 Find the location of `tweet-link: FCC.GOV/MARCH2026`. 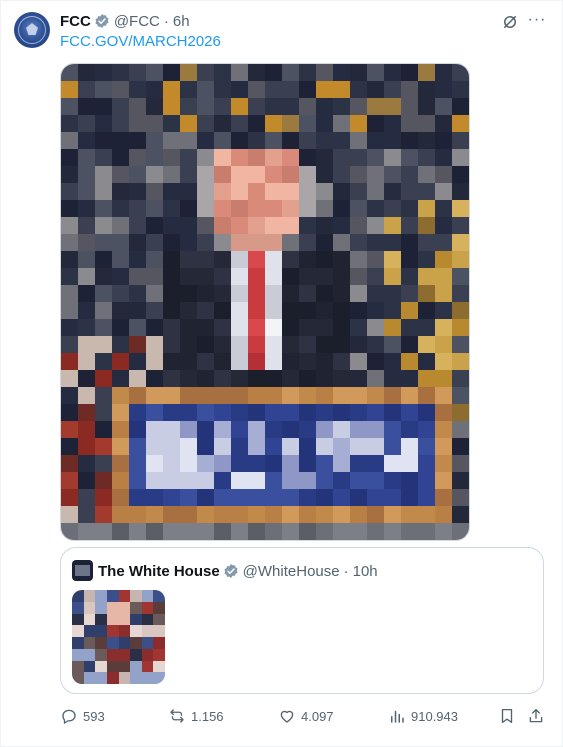

tweet-link: FCC.GOV/MARCH2026 is located at coordinates (140, 41).